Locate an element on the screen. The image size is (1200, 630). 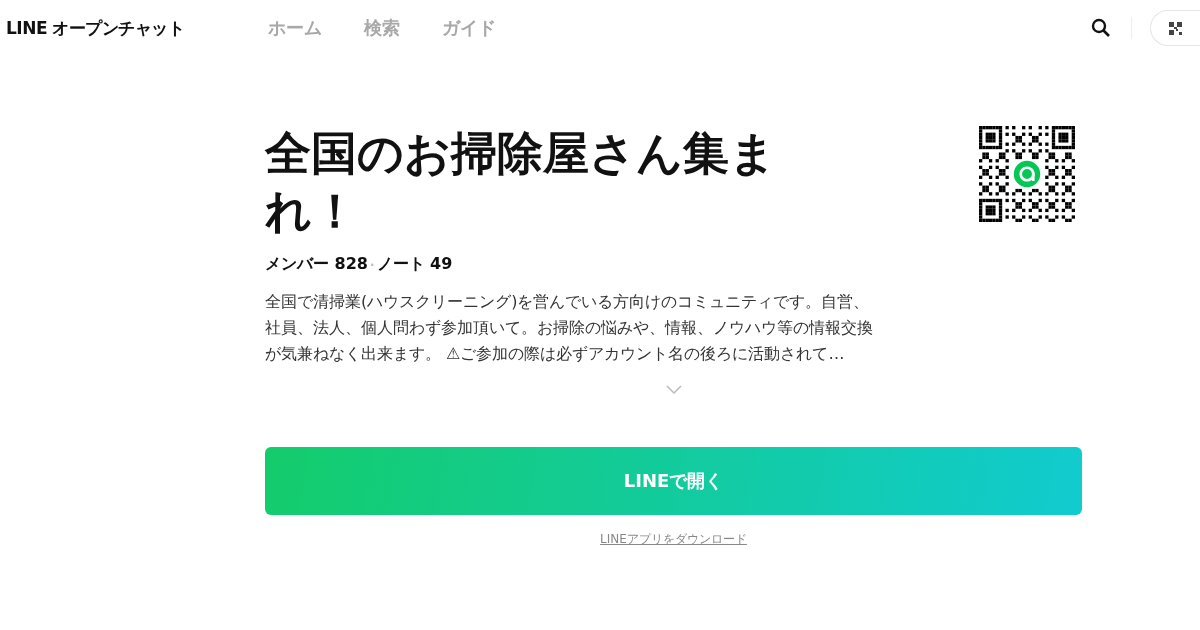
nav-link: 検索 is located at coordinates (382, 28).